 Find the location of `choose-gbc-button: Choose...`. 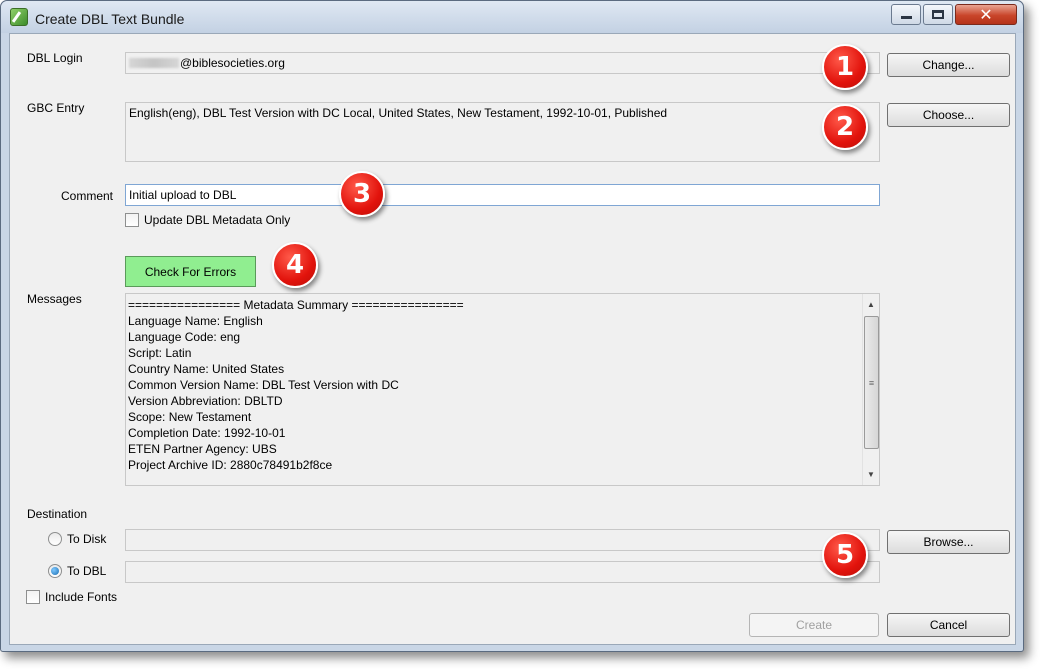

choose-gbc-button: Choose... is located at coordinates (948, 115).